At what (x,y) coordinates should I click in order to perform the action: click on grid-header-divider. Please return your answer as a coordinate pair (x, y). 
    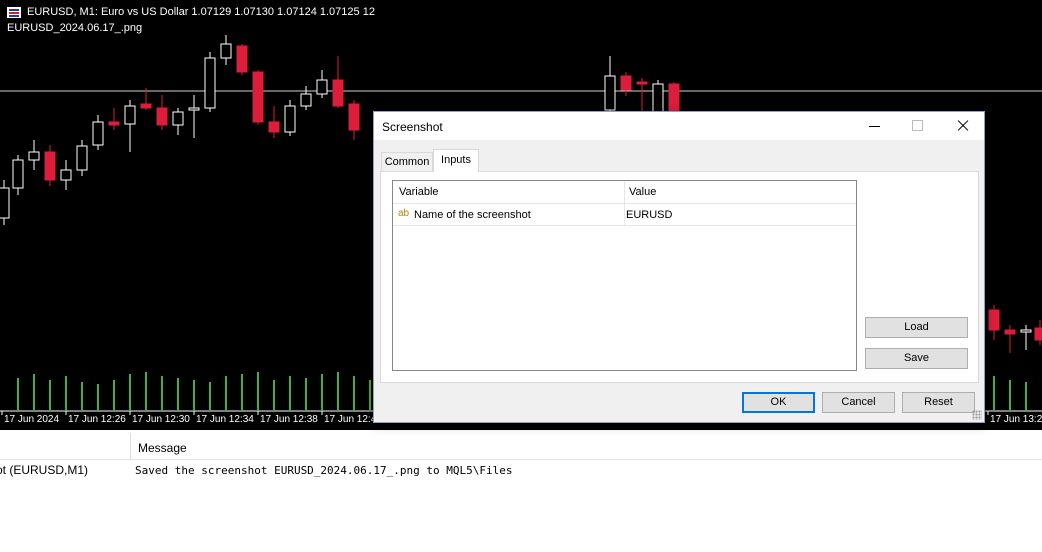
    Looking at the image, I should click on (624, 203).